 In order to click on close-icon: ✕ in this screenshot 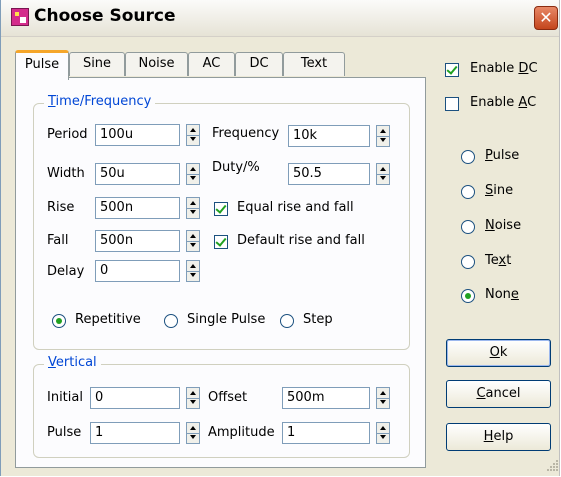, I will do `click(546, 17)`.